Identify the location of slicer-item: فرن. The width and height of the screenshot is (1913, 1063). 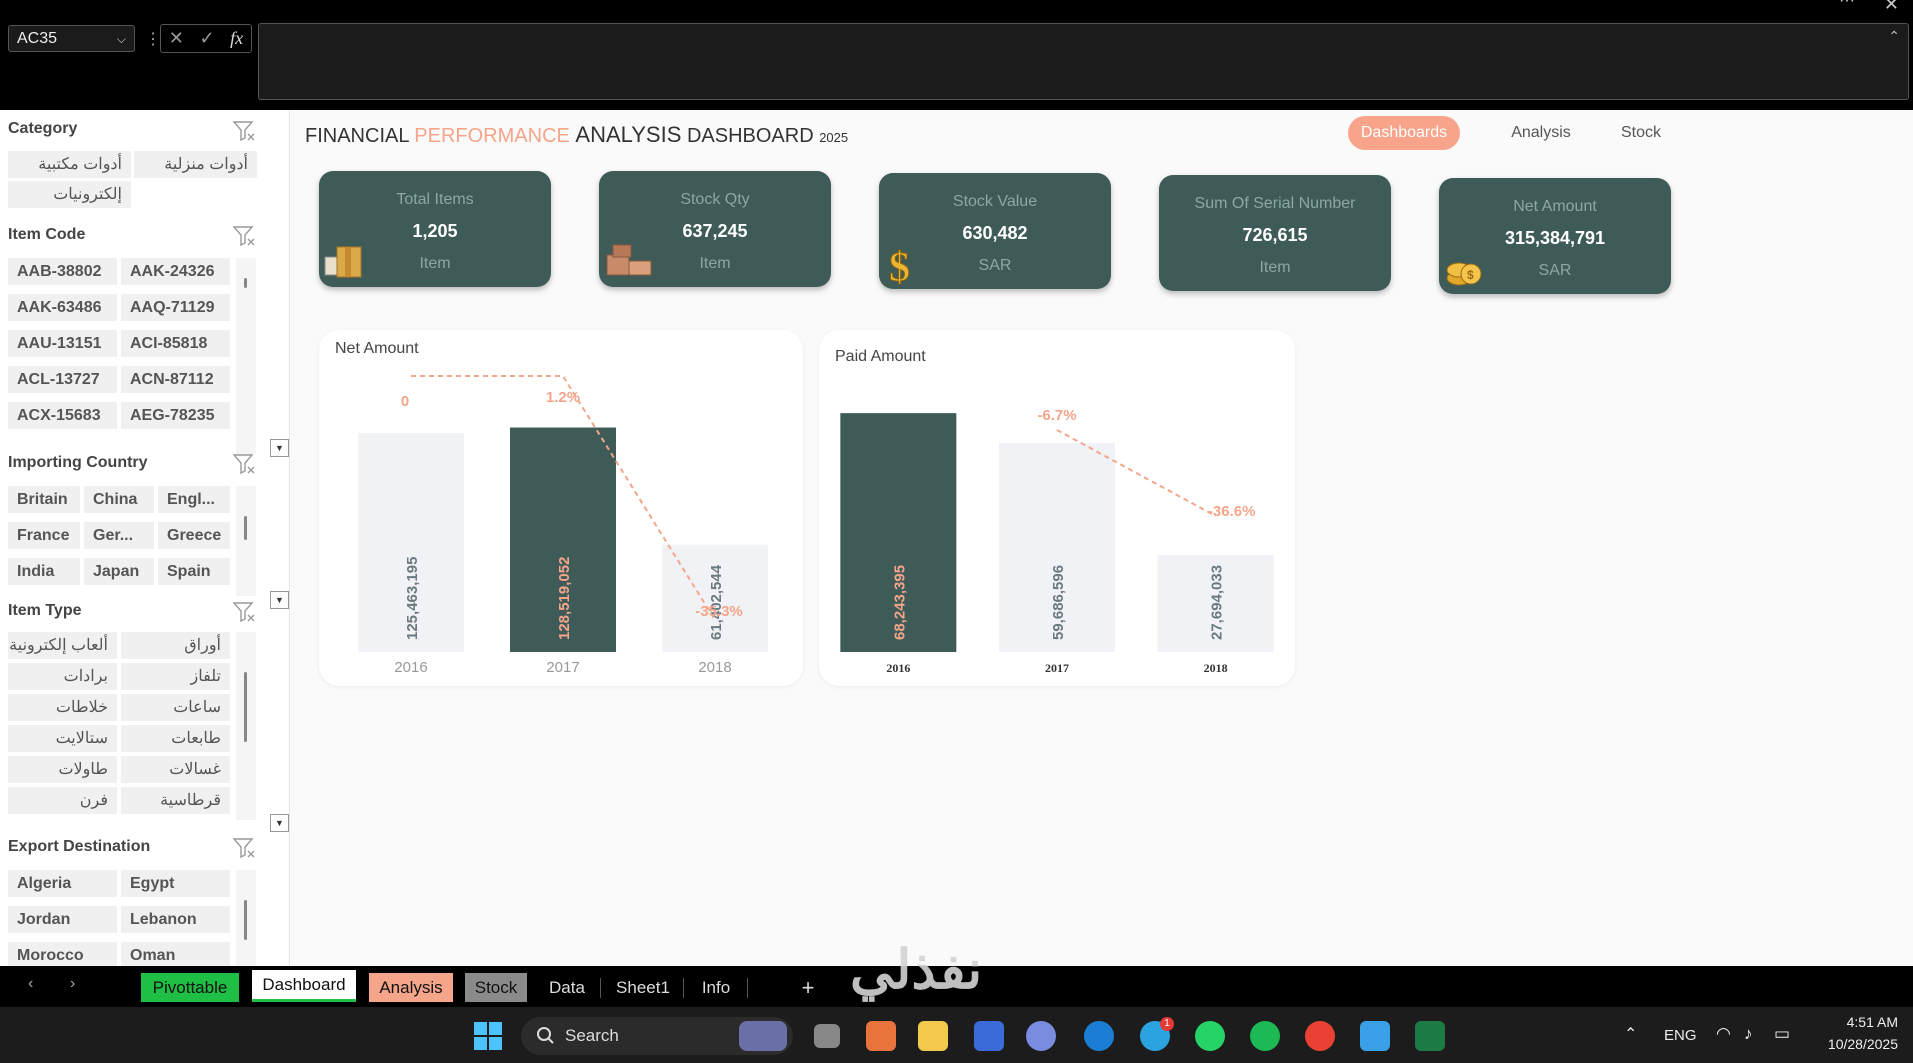
(62, 800).